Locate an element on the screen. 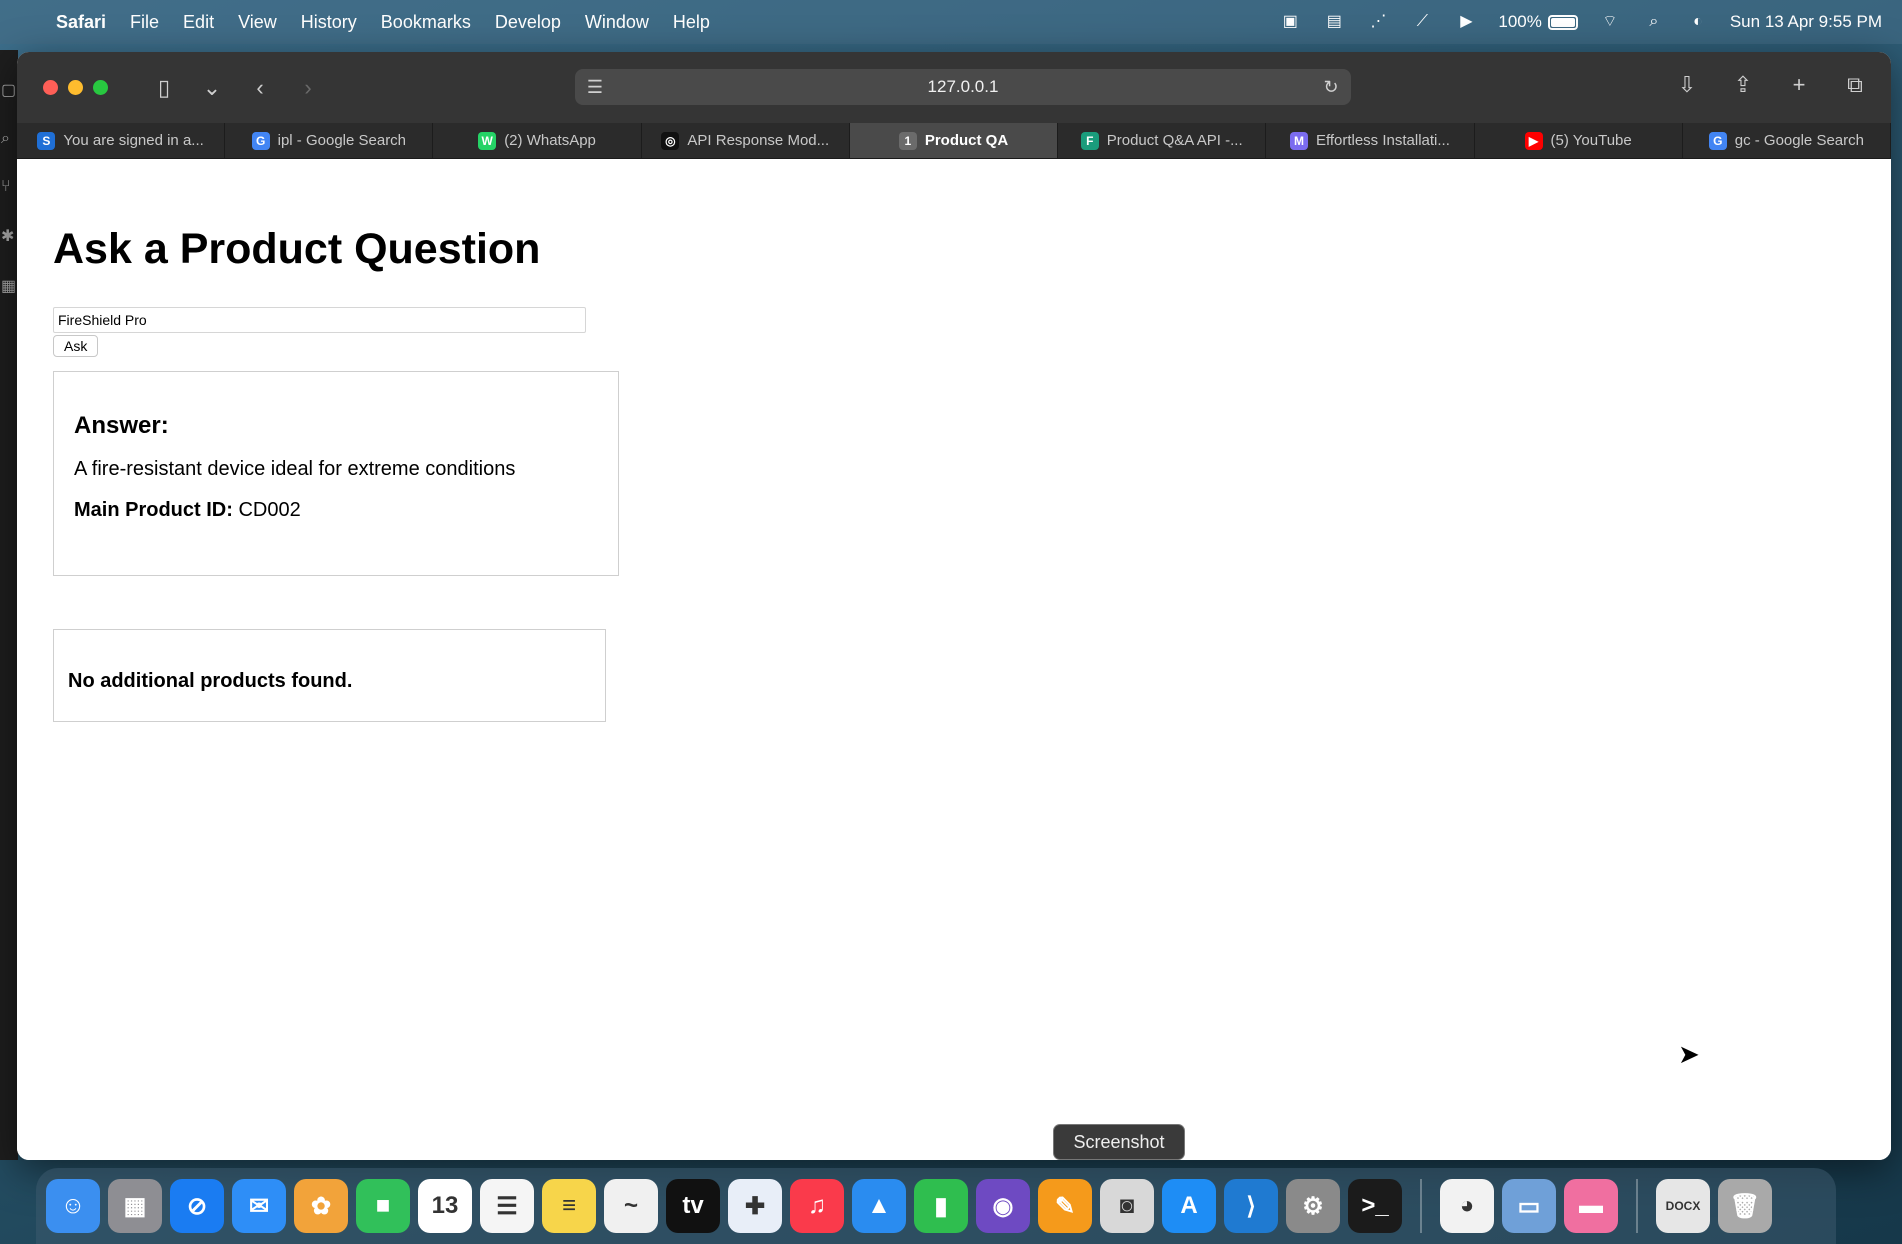 The image size is (1902, 1244). answer-heading: Answer: is located at coordinates (121, 425).